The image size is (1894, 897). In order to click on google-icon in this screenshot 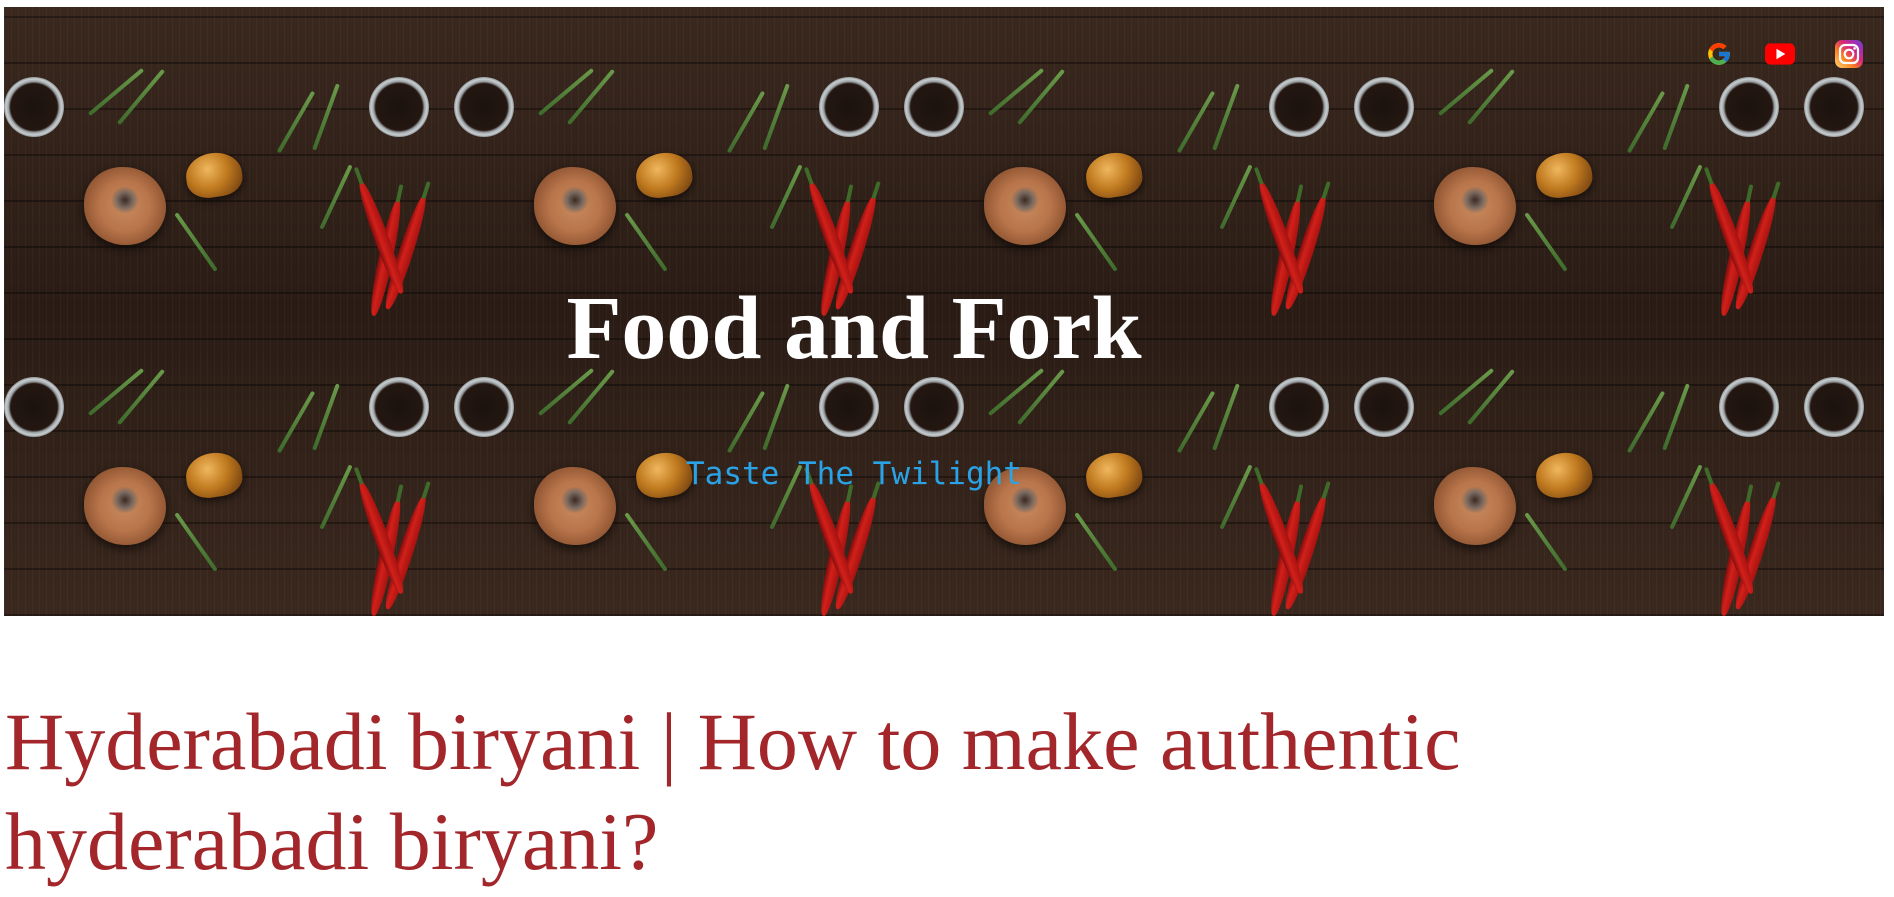, I will do `click(1719, 54)`.